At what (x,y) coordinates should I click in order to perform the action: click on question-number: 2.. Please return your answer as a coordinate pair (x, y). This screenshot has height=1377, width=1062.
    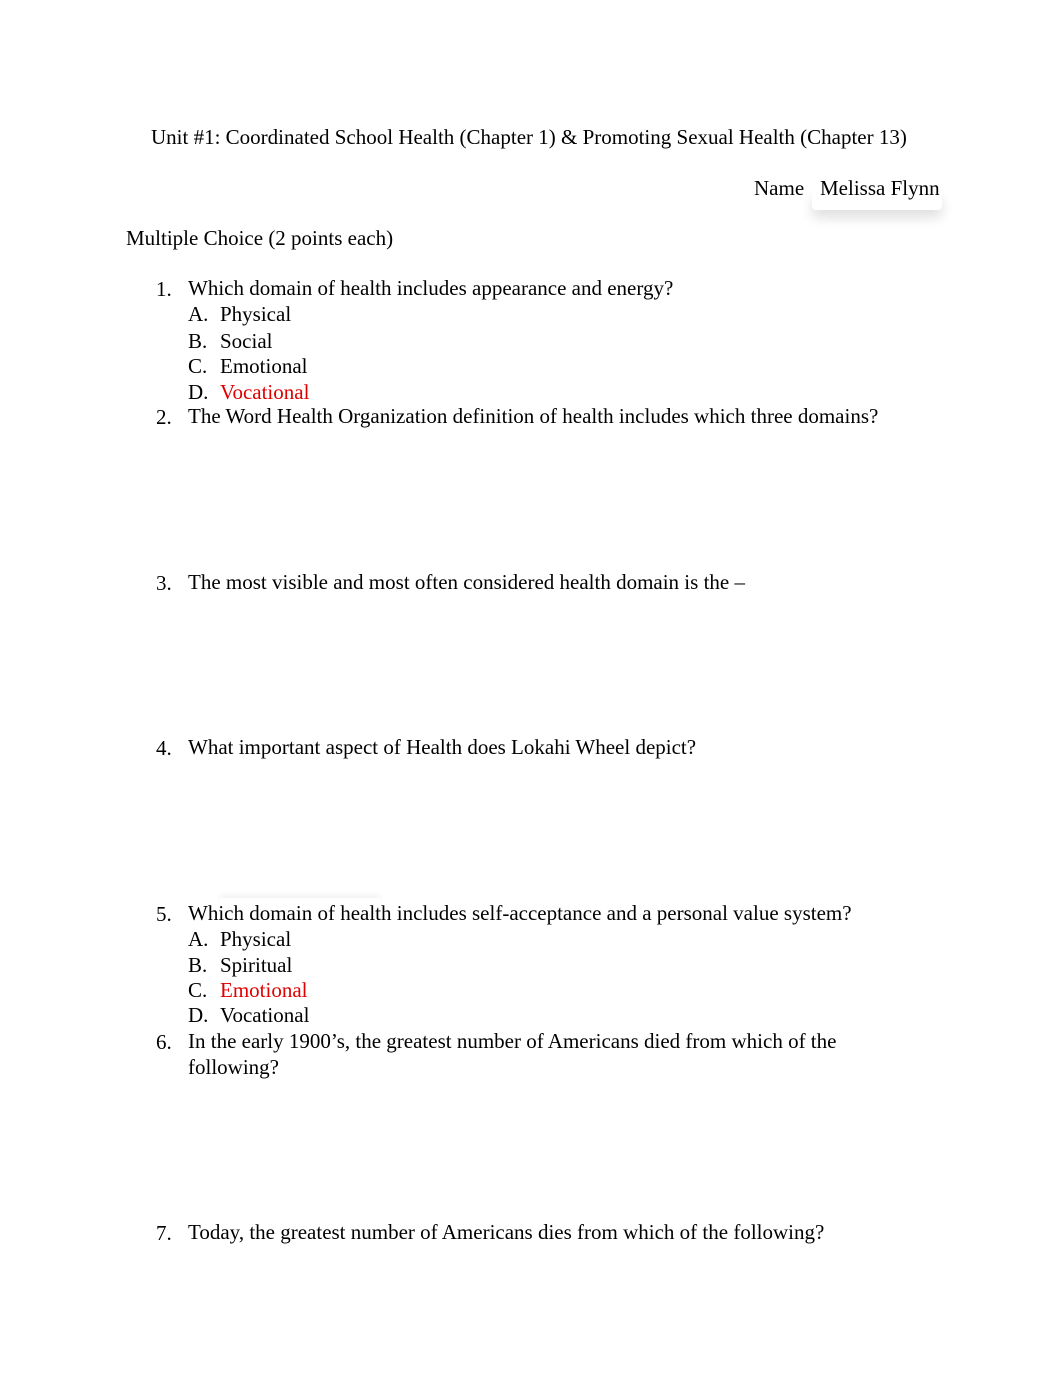
    Looking at the image, I should click on (164, 417).